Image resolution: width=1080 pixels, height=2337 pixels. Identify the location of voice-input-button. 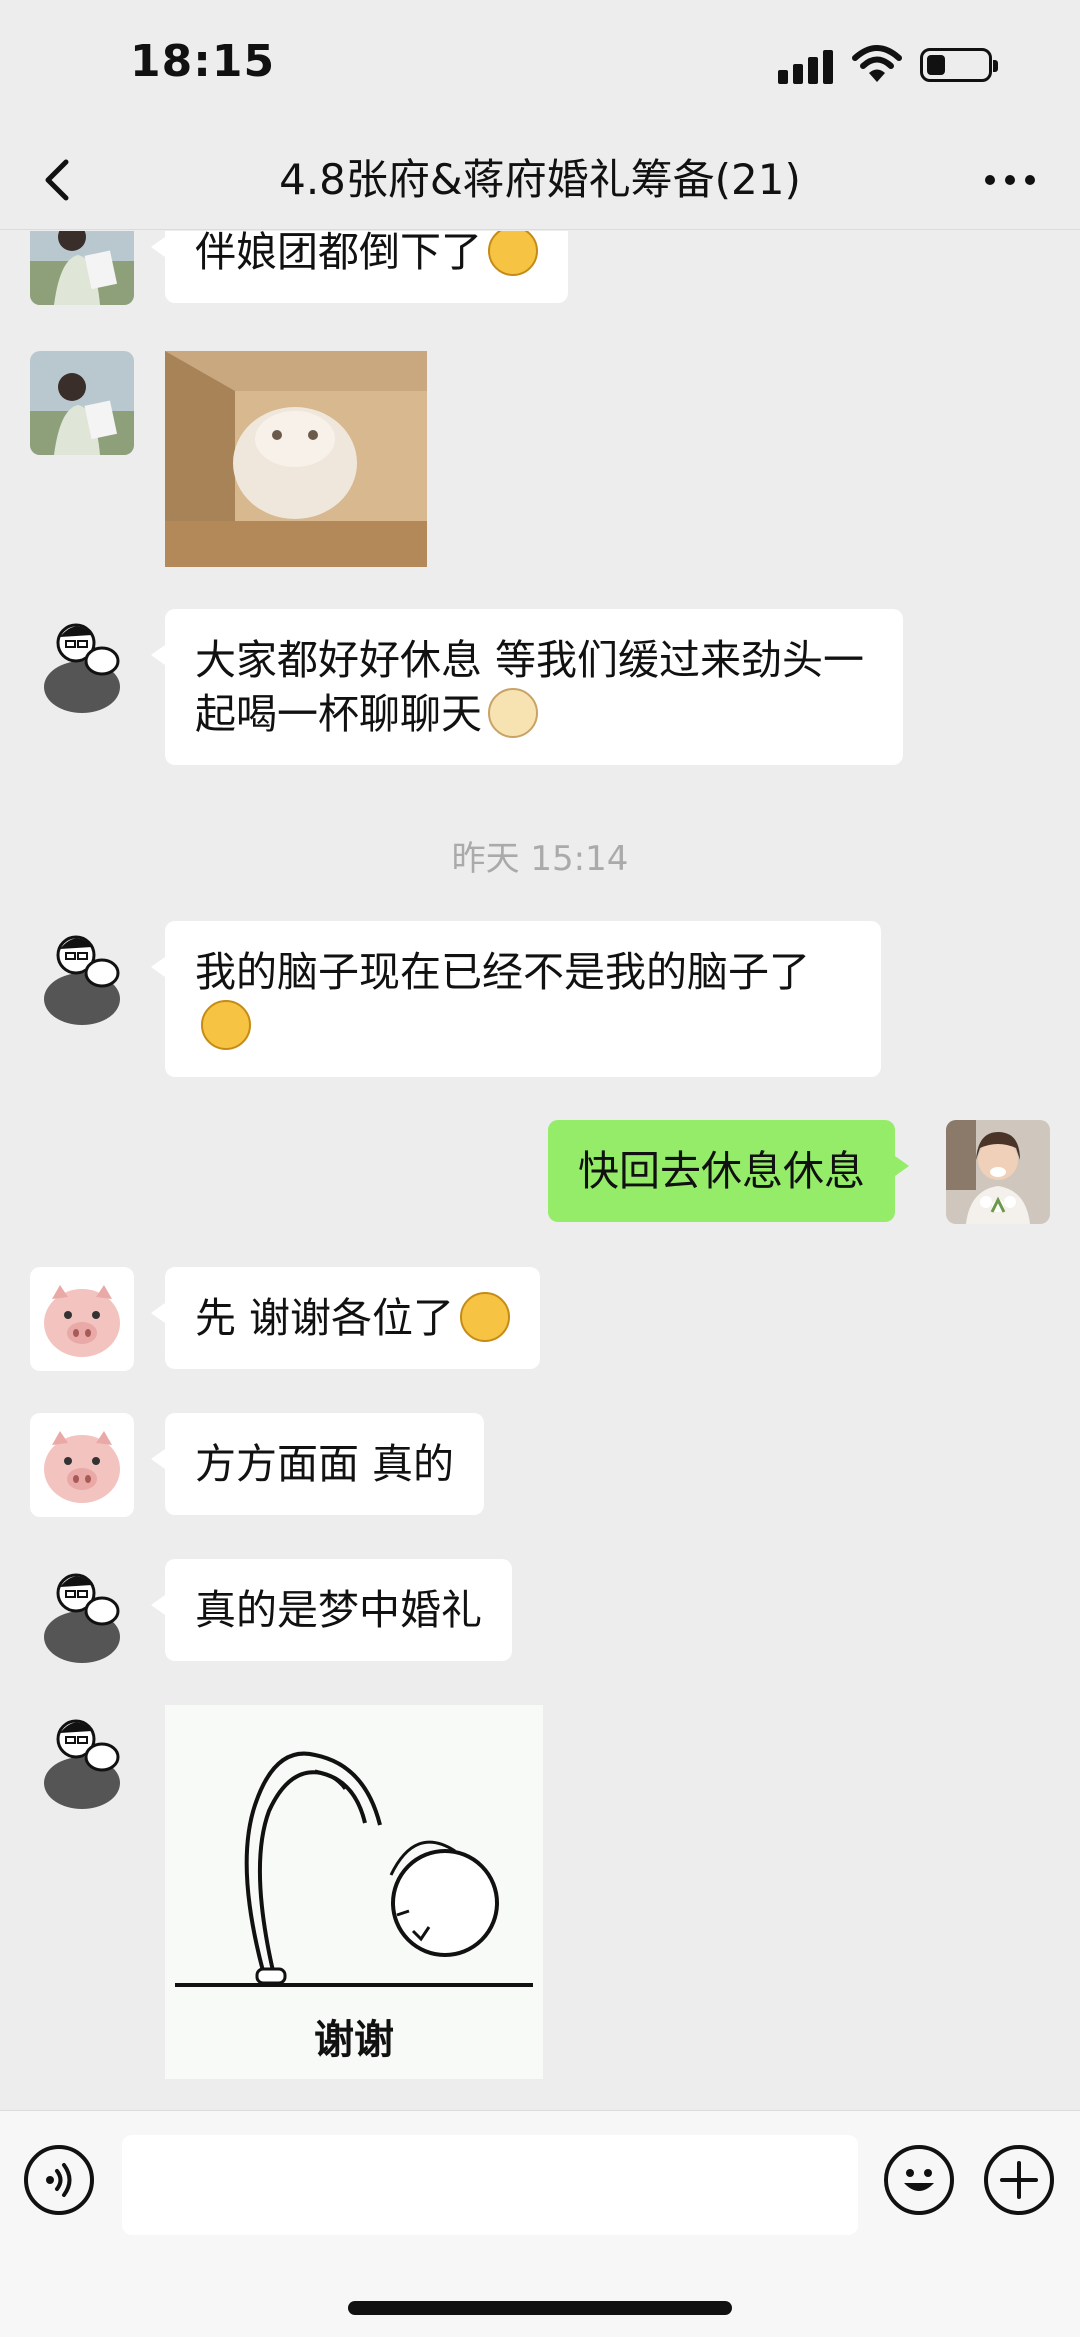
(59, 2180).